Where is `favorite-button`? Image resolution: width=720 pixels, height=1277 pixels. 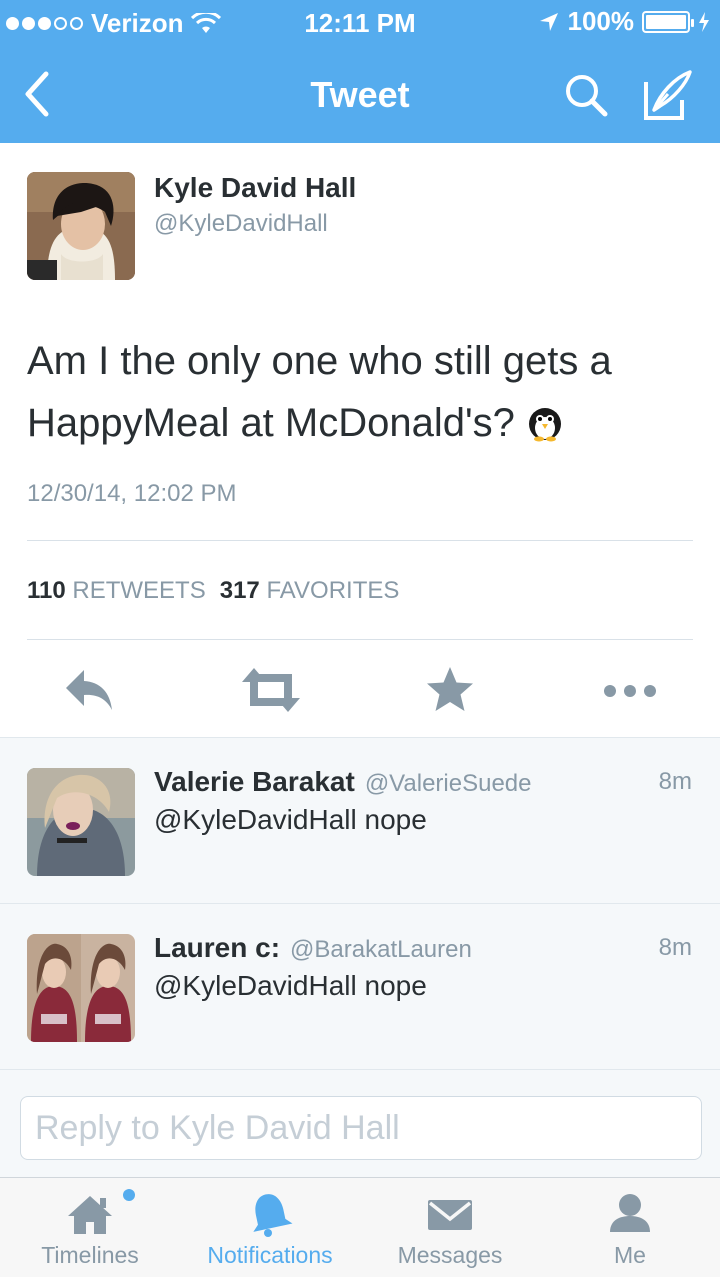 favorite-button is located at coordinates (450, 692).